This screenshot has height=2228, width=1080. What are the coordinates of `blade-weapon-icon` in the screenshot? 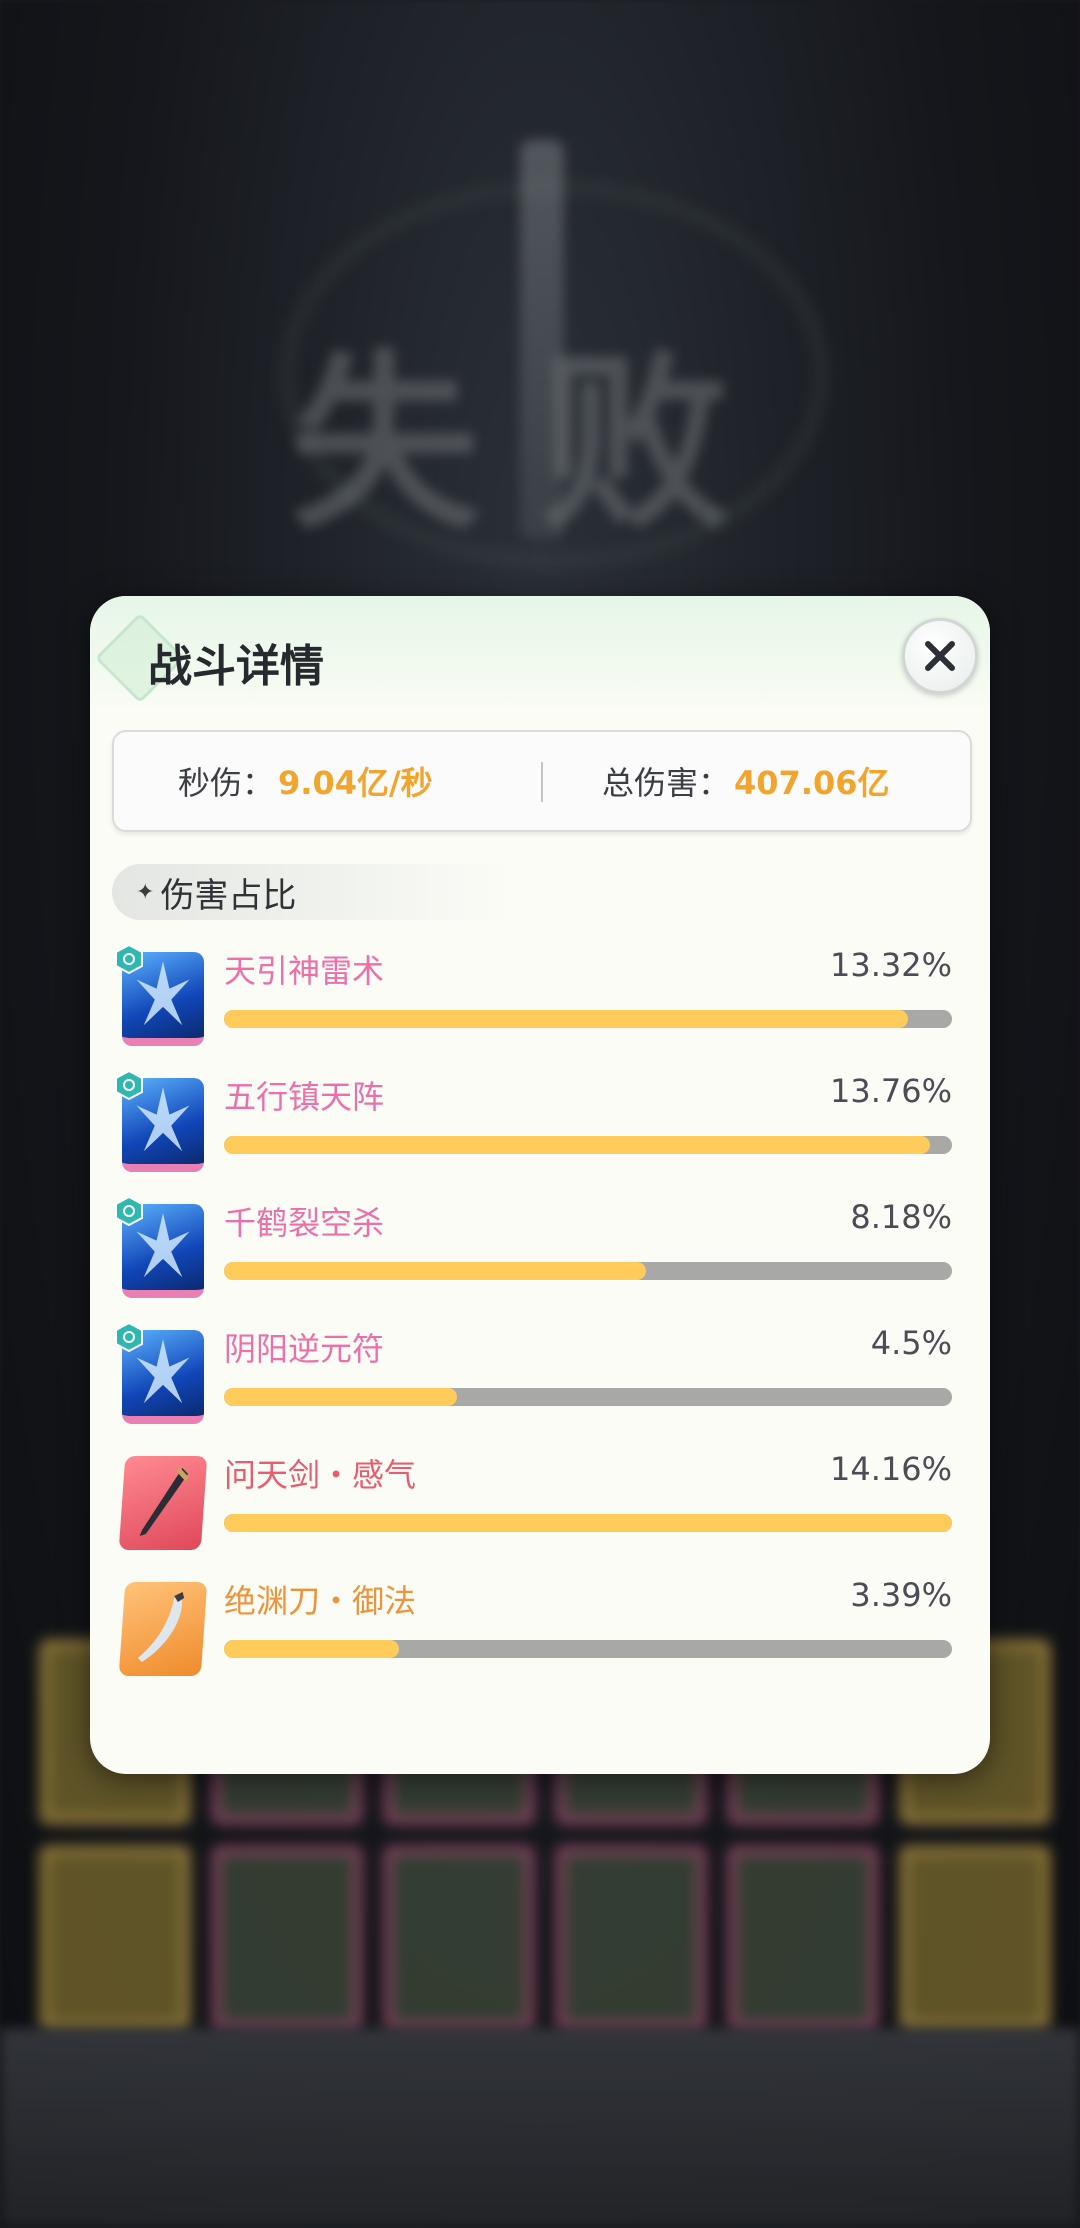 It's located at (163, 1629).